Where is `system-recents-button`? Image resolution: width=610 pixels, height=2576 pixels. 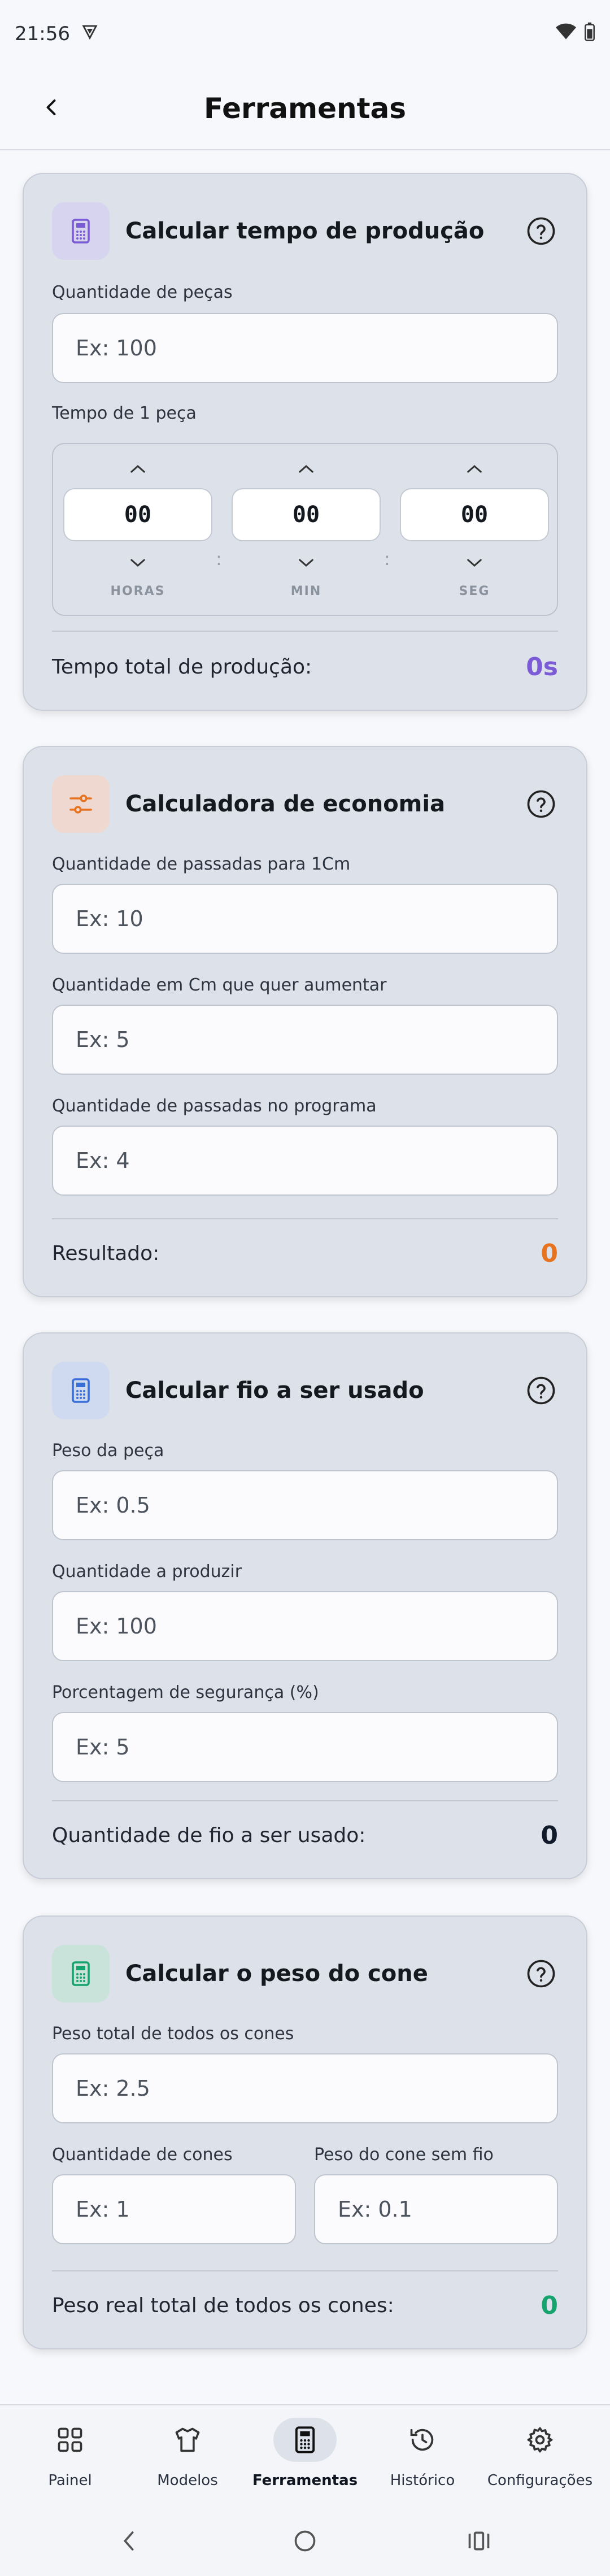 system-recents-button is located at coordinates (479, 2541).